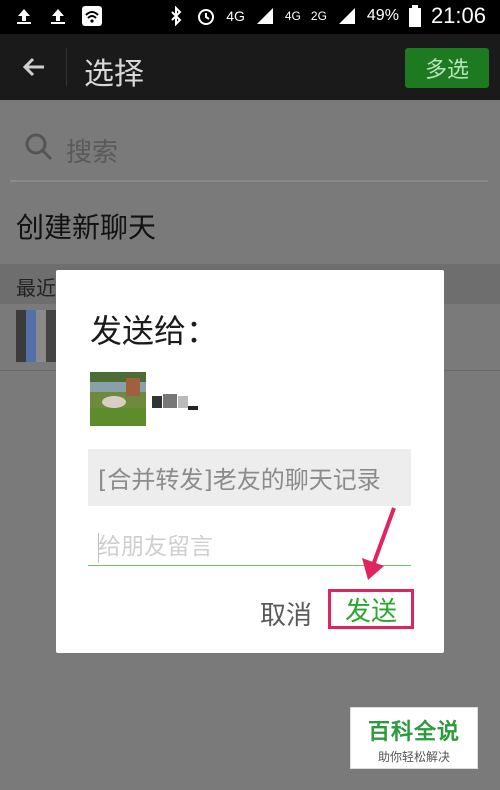  Describe the element at coordinates (206, 17) in the screenshot. I see `alarm-icon` at that location.